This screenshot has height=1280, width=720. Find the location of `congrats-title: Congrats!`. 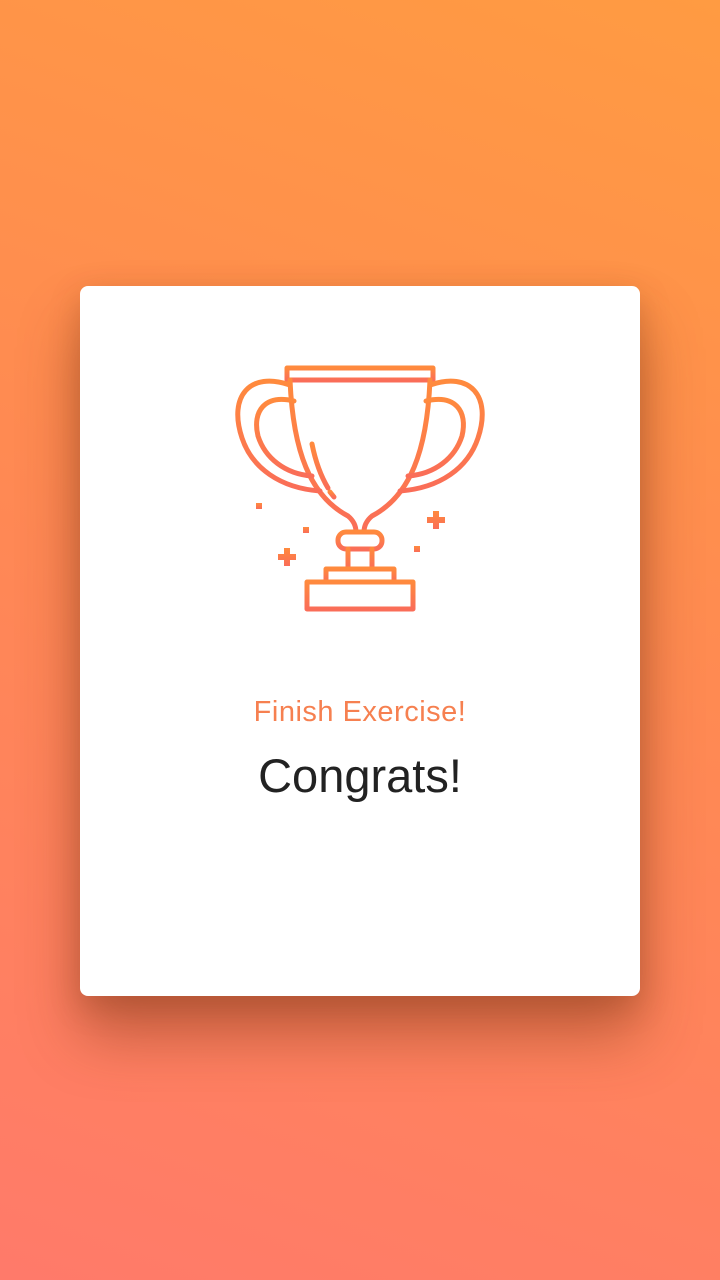

congrats-title: Congrats! is located at coordinates (360, 775).